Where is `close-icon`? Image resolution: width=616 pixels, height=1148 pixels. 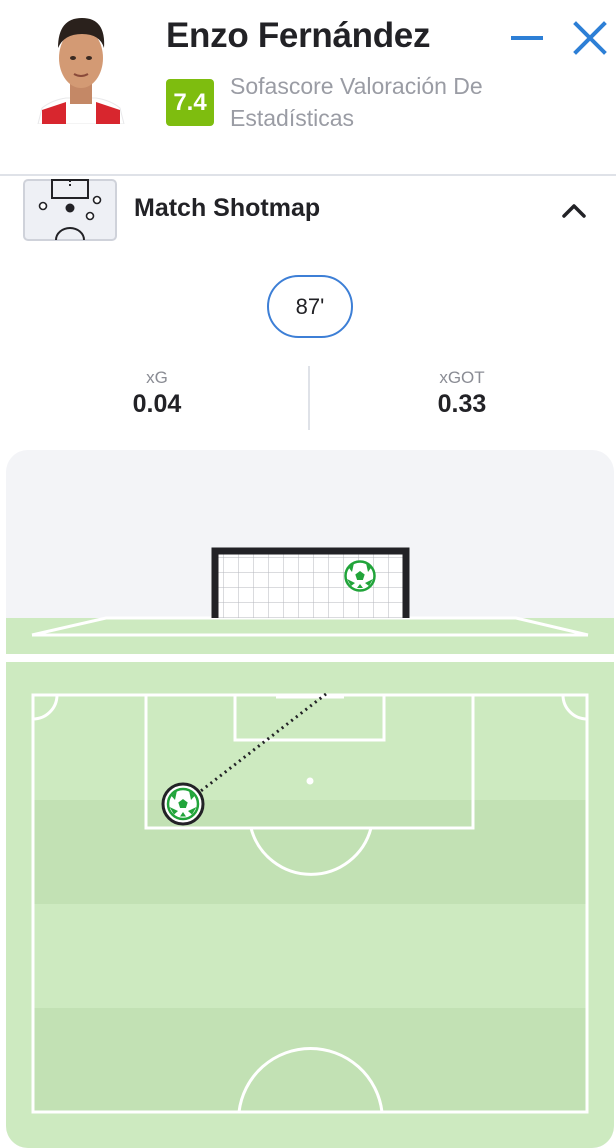
close-icon is located at coordinates (590, 38).